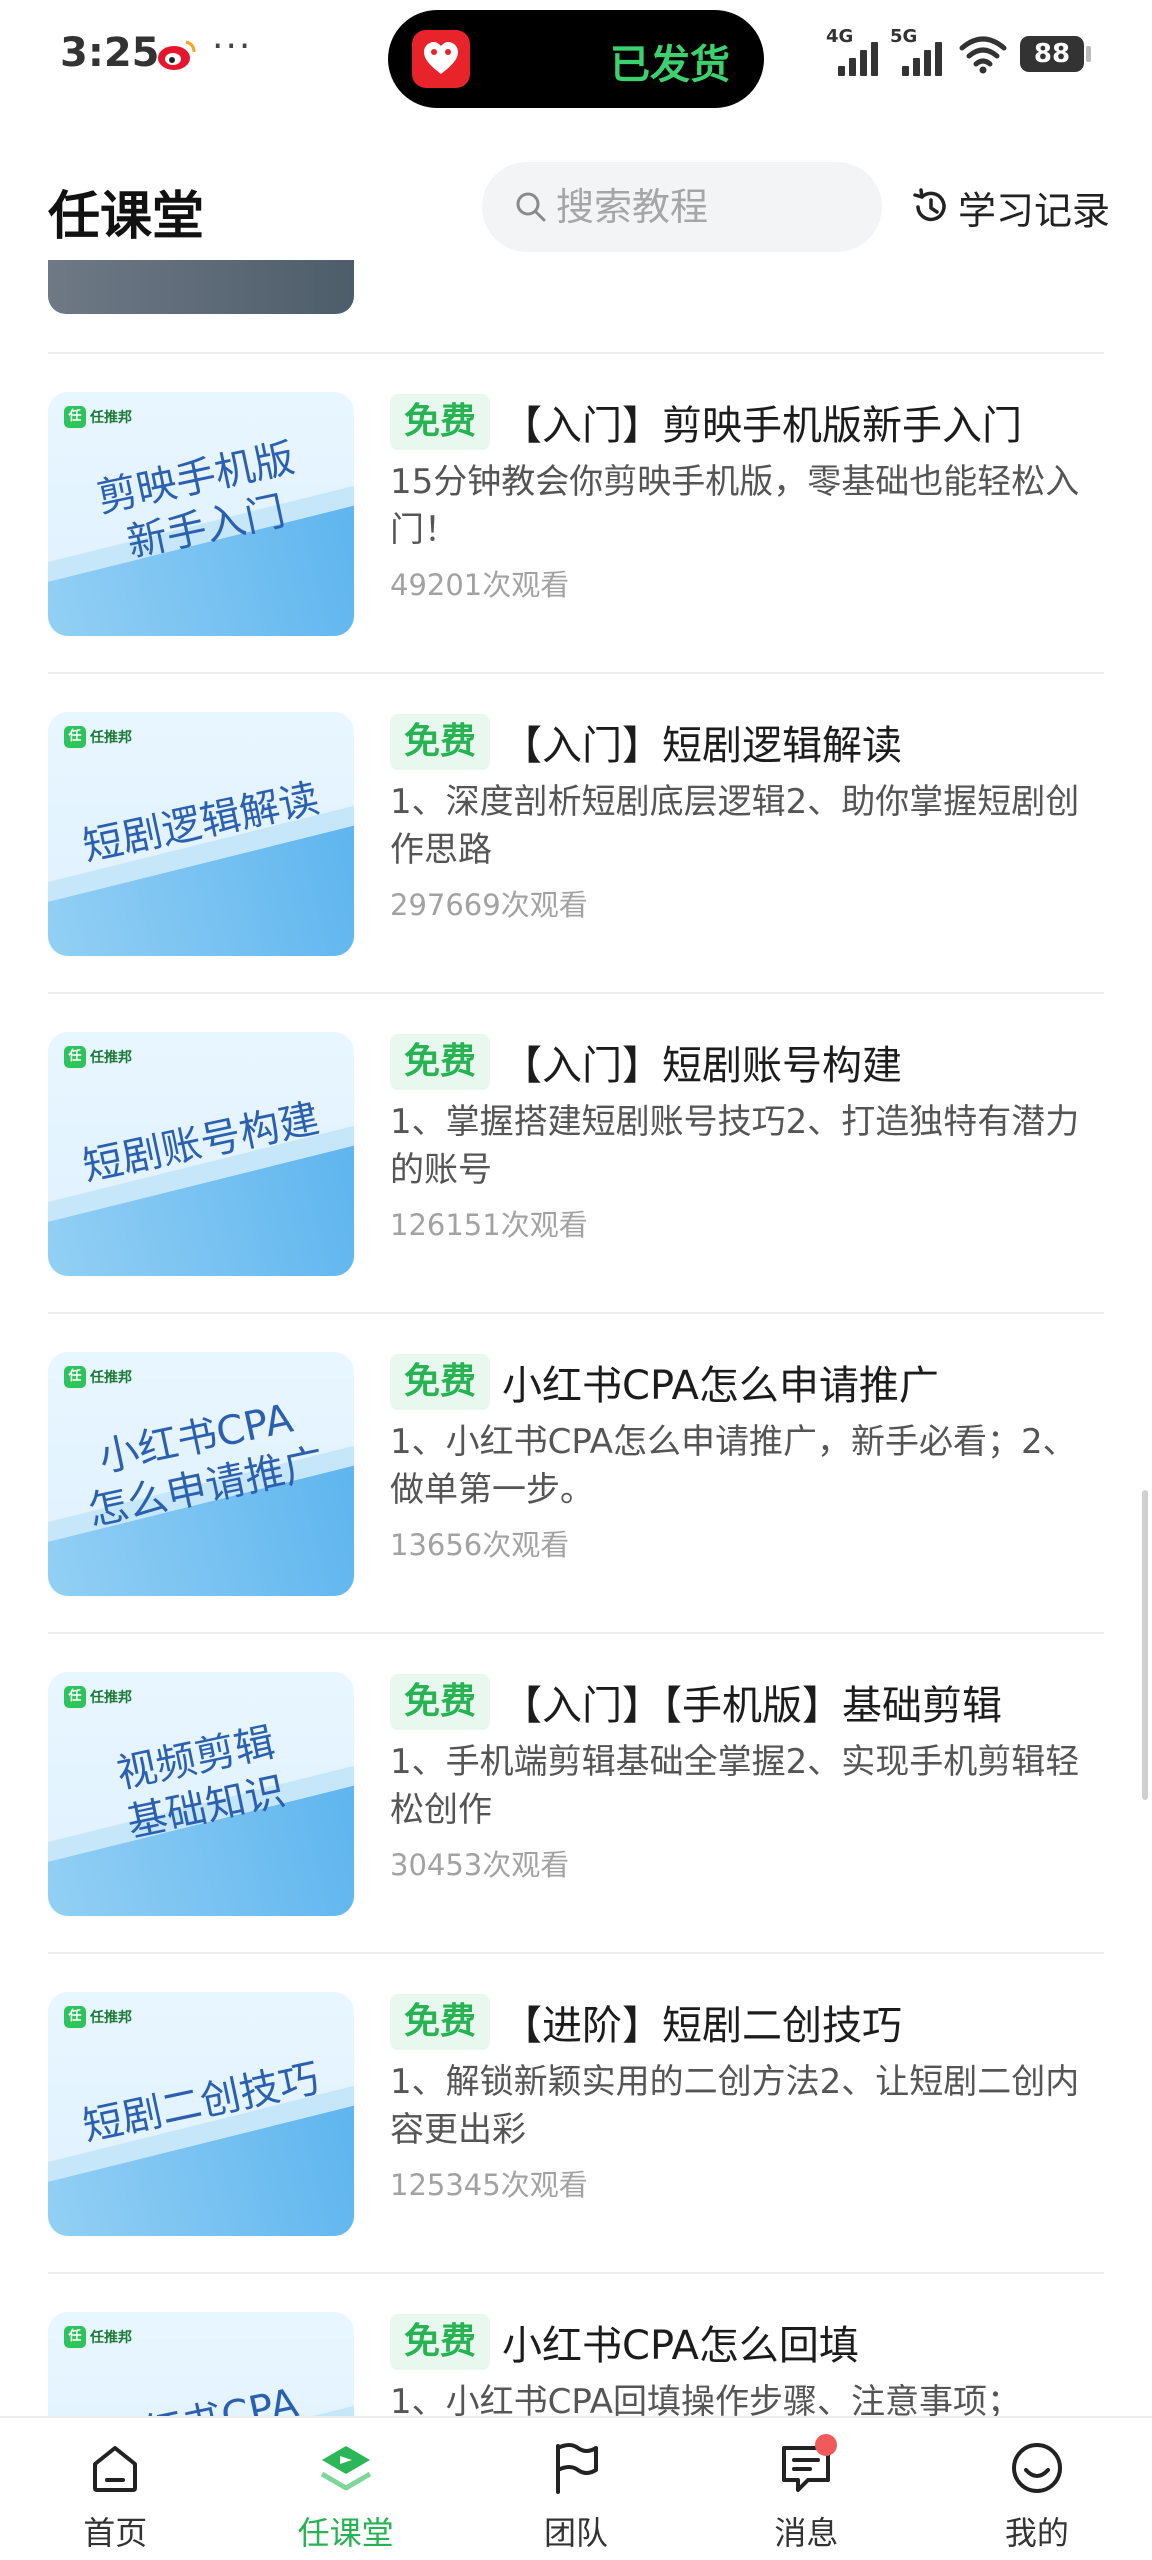 The height and width of the screenshot is (2560, 1152). Describe the element at coordinates (201, 1794) in the screenshot. I see `course-thumbnail: 任任推邦 视频剪辑 基础知识` at that location.